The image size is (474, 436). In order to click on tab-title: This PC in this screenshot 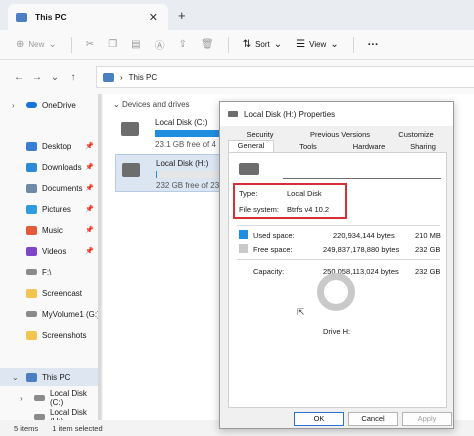, I will do `click(51, 17)`.